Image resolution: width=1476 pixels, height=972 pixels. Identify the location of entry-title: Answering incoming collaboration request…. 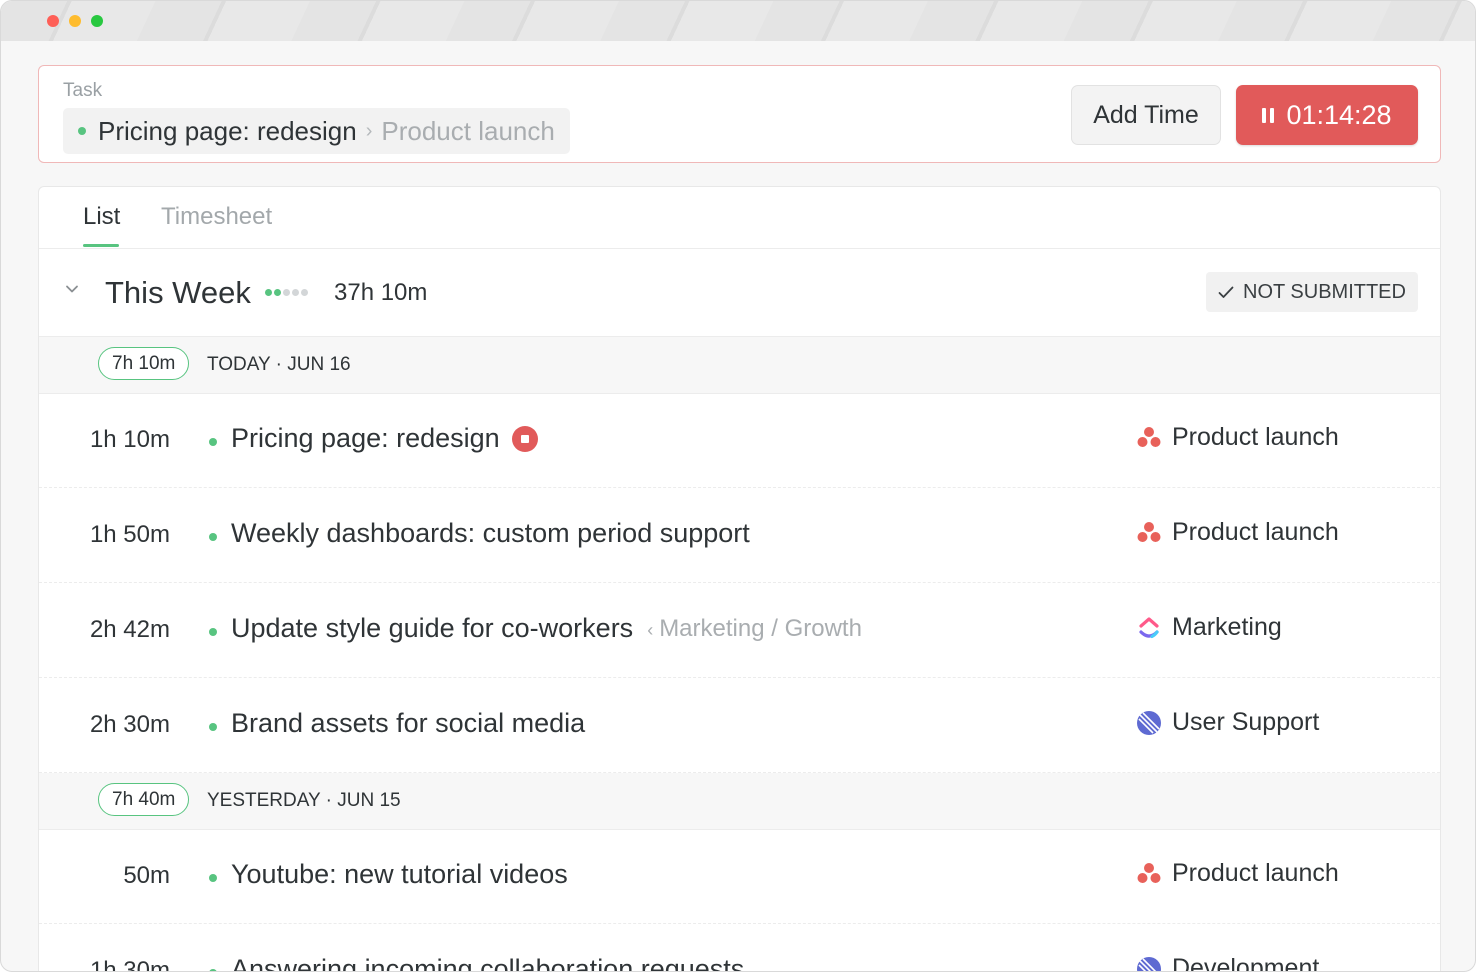
(488, 963).